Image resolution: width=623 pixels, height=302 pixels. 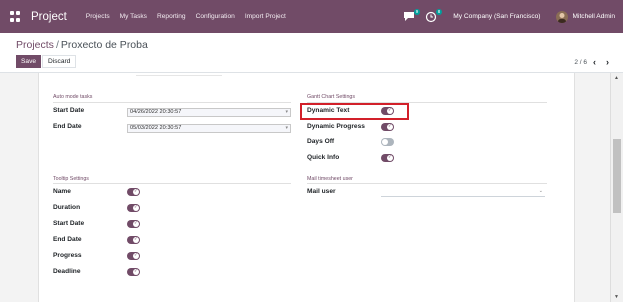 What do you see at coordinates (209, 128) in the screenshot?
I see `end-date-input: 05/03/2022 20:30:57 ▾` at bounding box center [209, 128].